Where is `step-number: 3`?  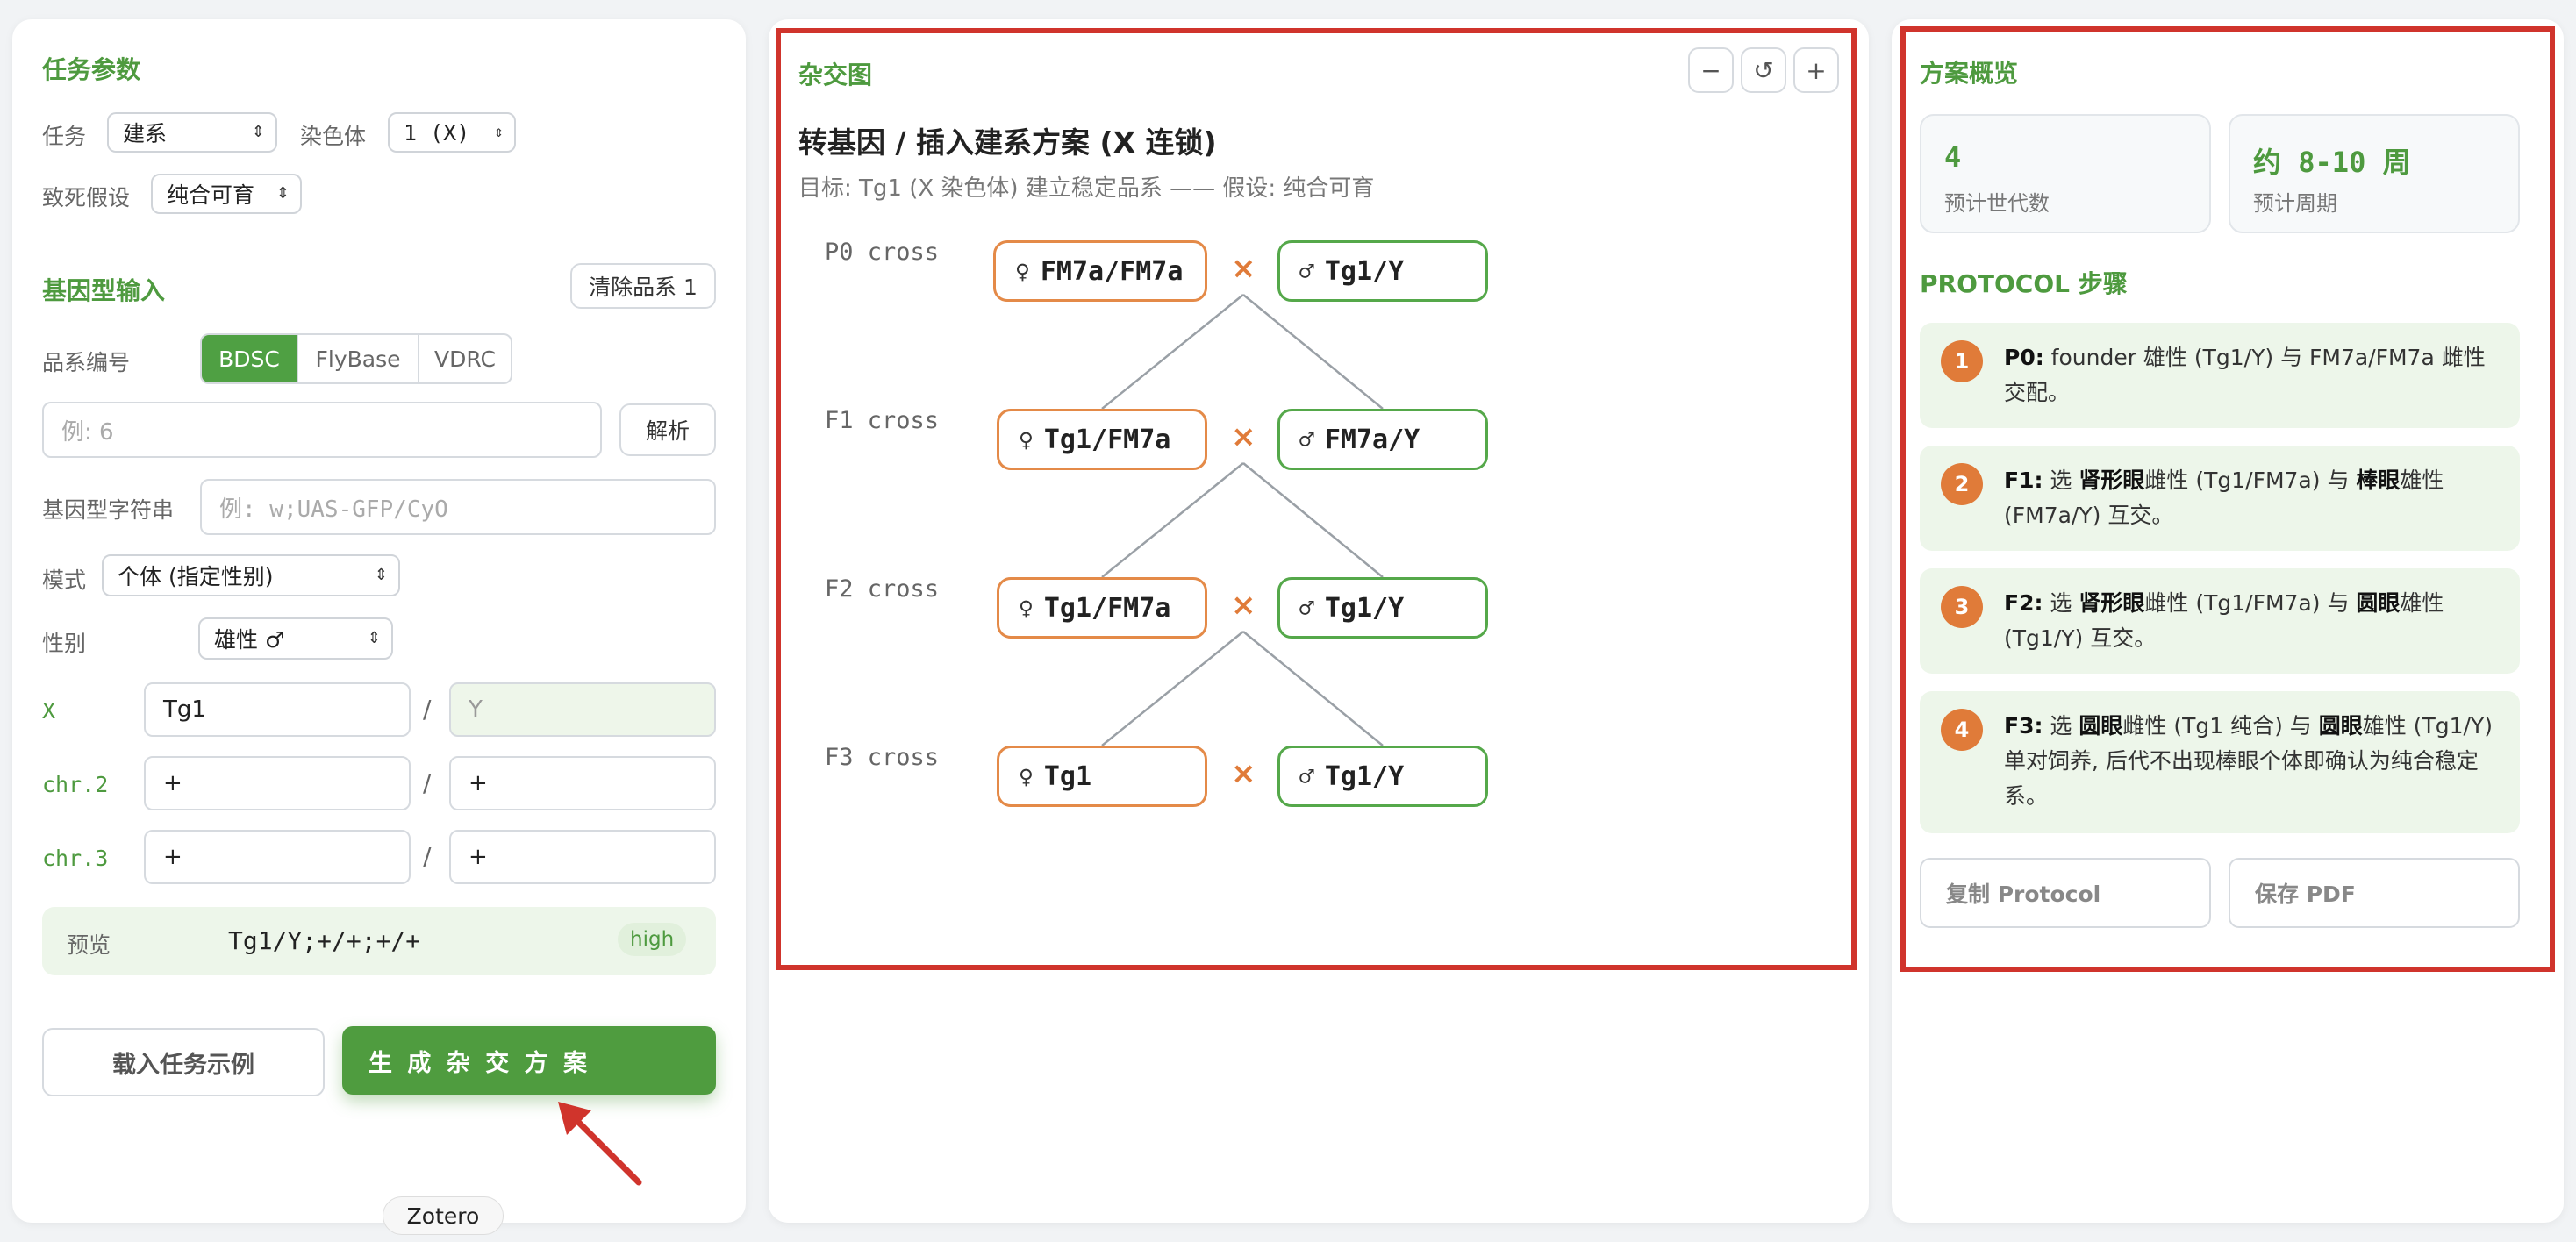 step-number: 3 is located at coordinates (1962, 607).